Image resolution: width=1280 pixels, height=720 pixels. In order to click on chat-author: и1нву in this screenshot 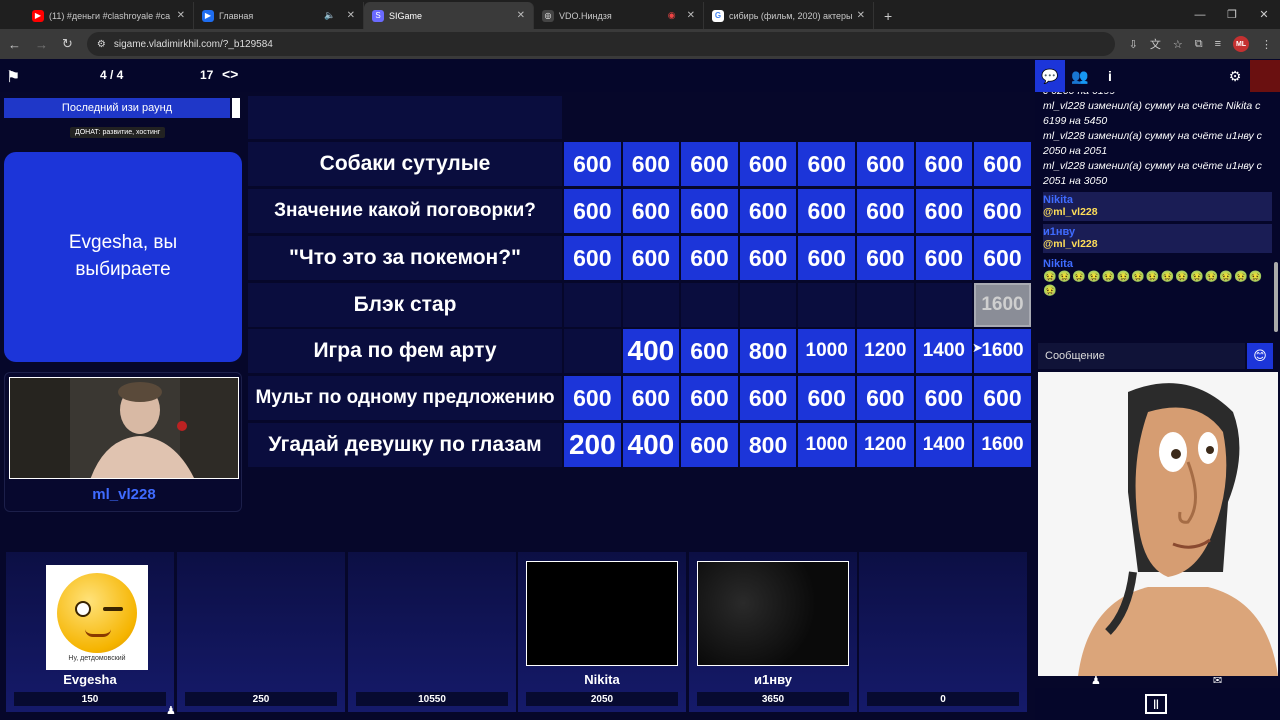, I will do `click(1157, 232)`.